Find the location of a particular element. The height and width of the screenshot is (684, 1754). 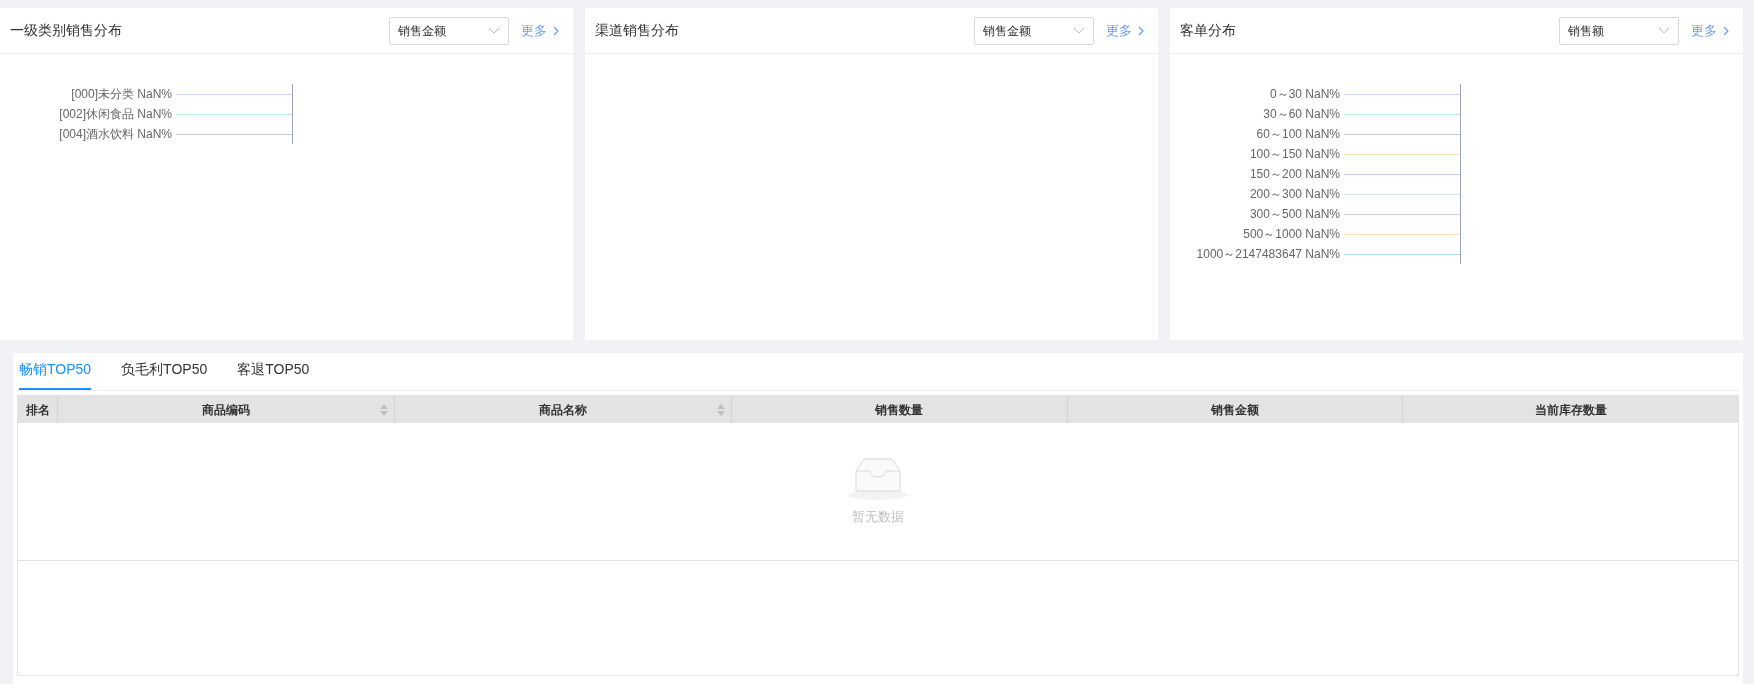

pie-label: 1000～2147483647 NaN% is located at coordinates (1268, 254).